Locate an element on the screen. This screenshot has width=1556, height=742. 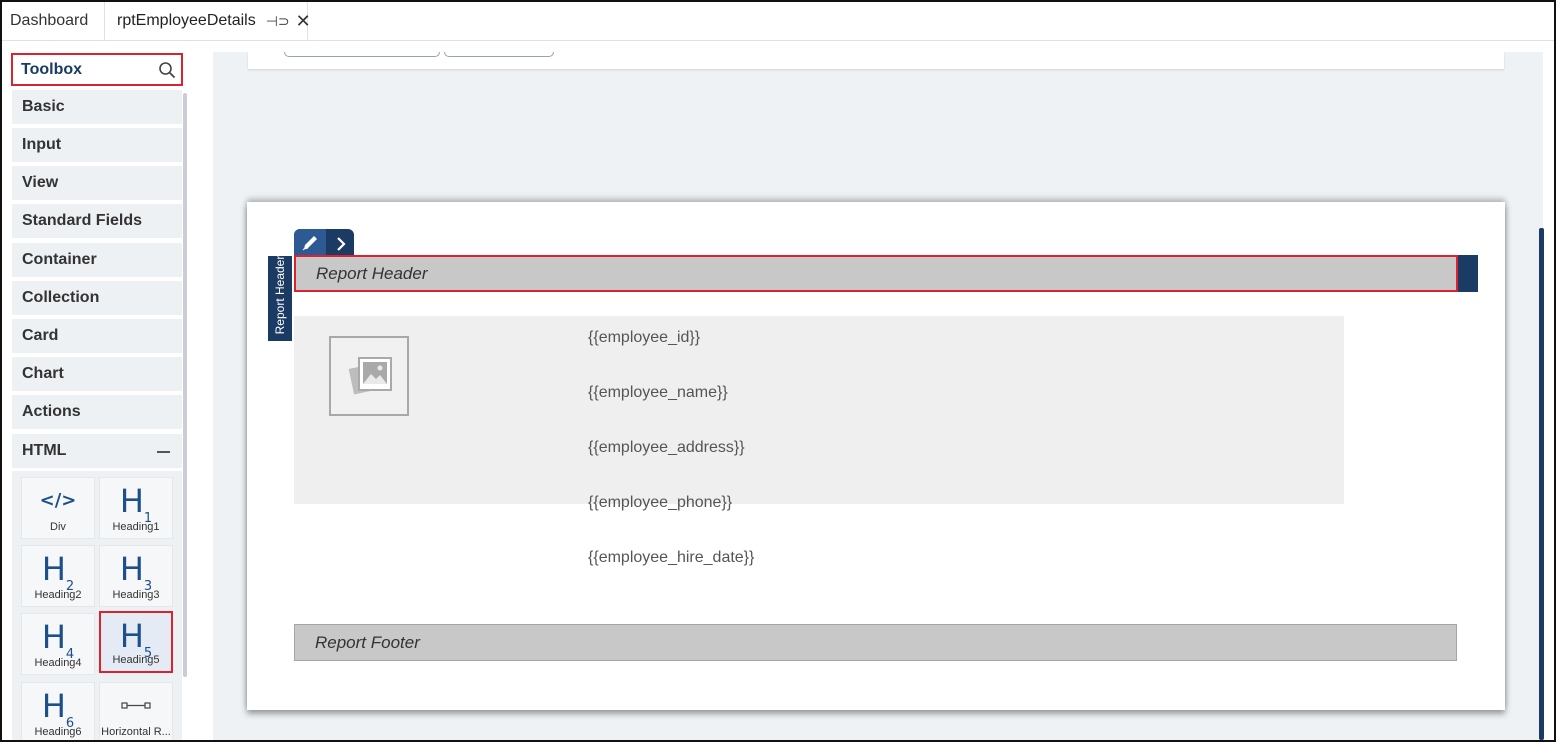
category-chart: Chart is located at coordinates (97, 375).